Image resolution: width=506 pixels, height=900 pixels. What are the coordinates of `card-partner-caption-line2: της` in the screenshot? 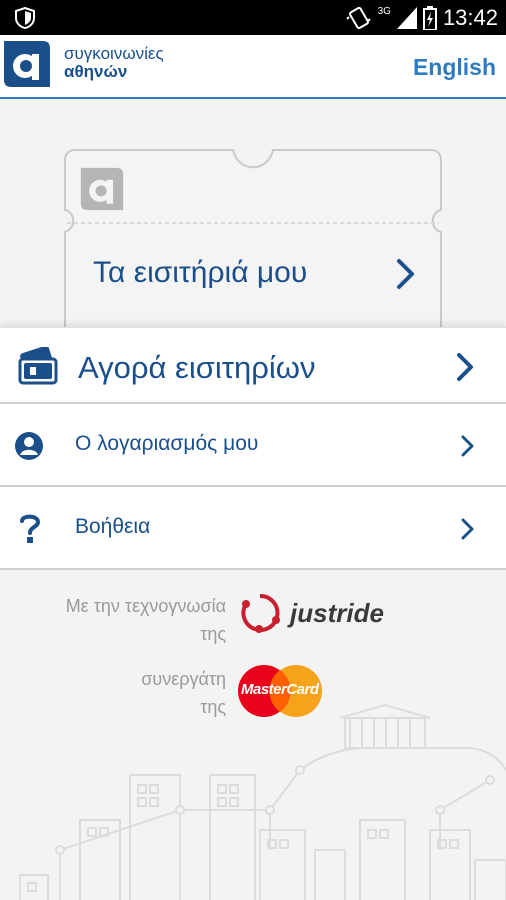 It's located at (213, 707).